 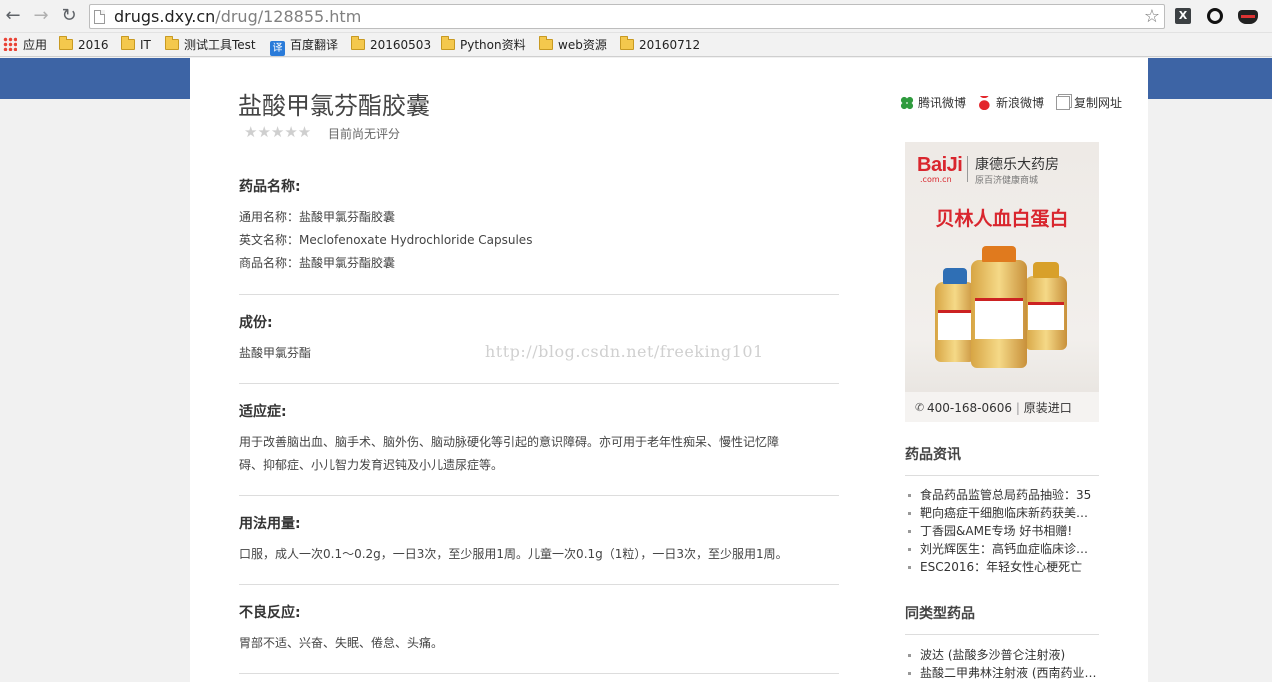 I want to click on section-heading: 药品名称:, so click(x=270, y=187).